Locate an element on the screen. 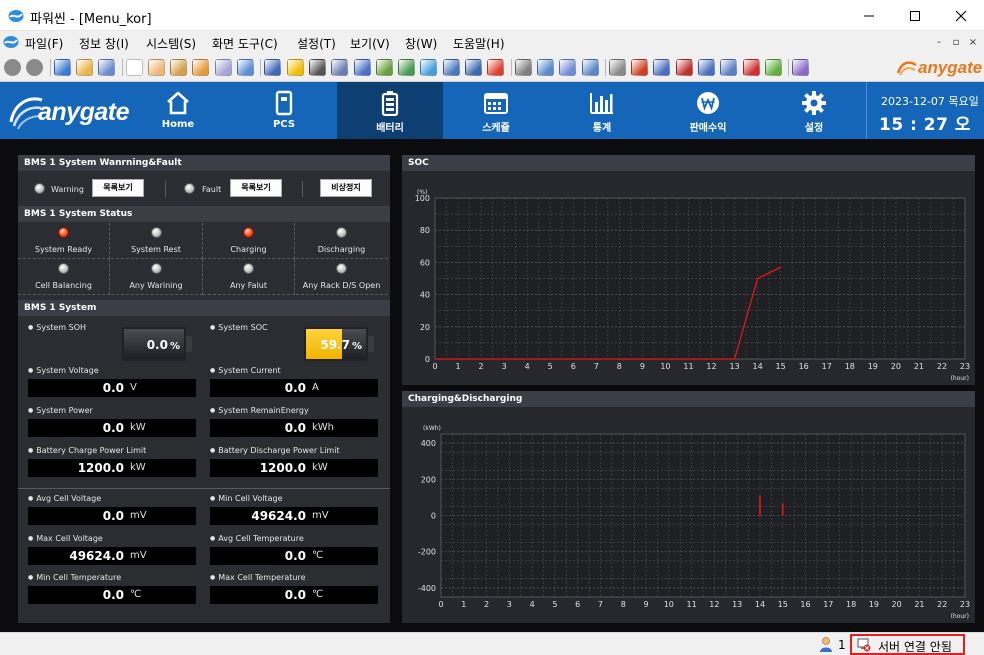 This screenshot has height=655, width=984. warning-icon is located at coordinates (295, 67).